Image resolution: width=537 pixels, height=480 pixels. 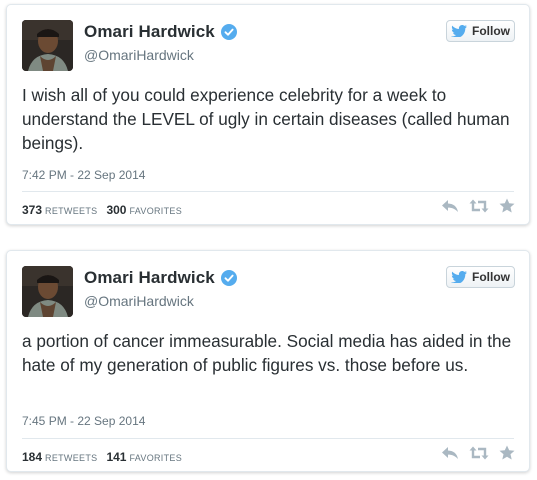 I want to click on favorite-count: 141, so click(x=116, y=457).